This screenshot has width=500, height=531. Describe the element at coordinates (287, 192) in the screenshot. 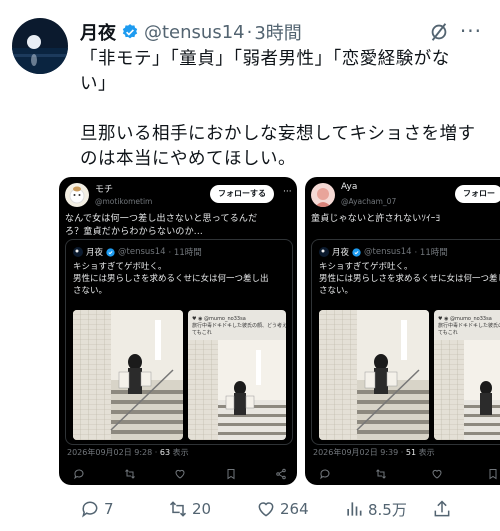

I see `card-more-icon: ···` at that location.